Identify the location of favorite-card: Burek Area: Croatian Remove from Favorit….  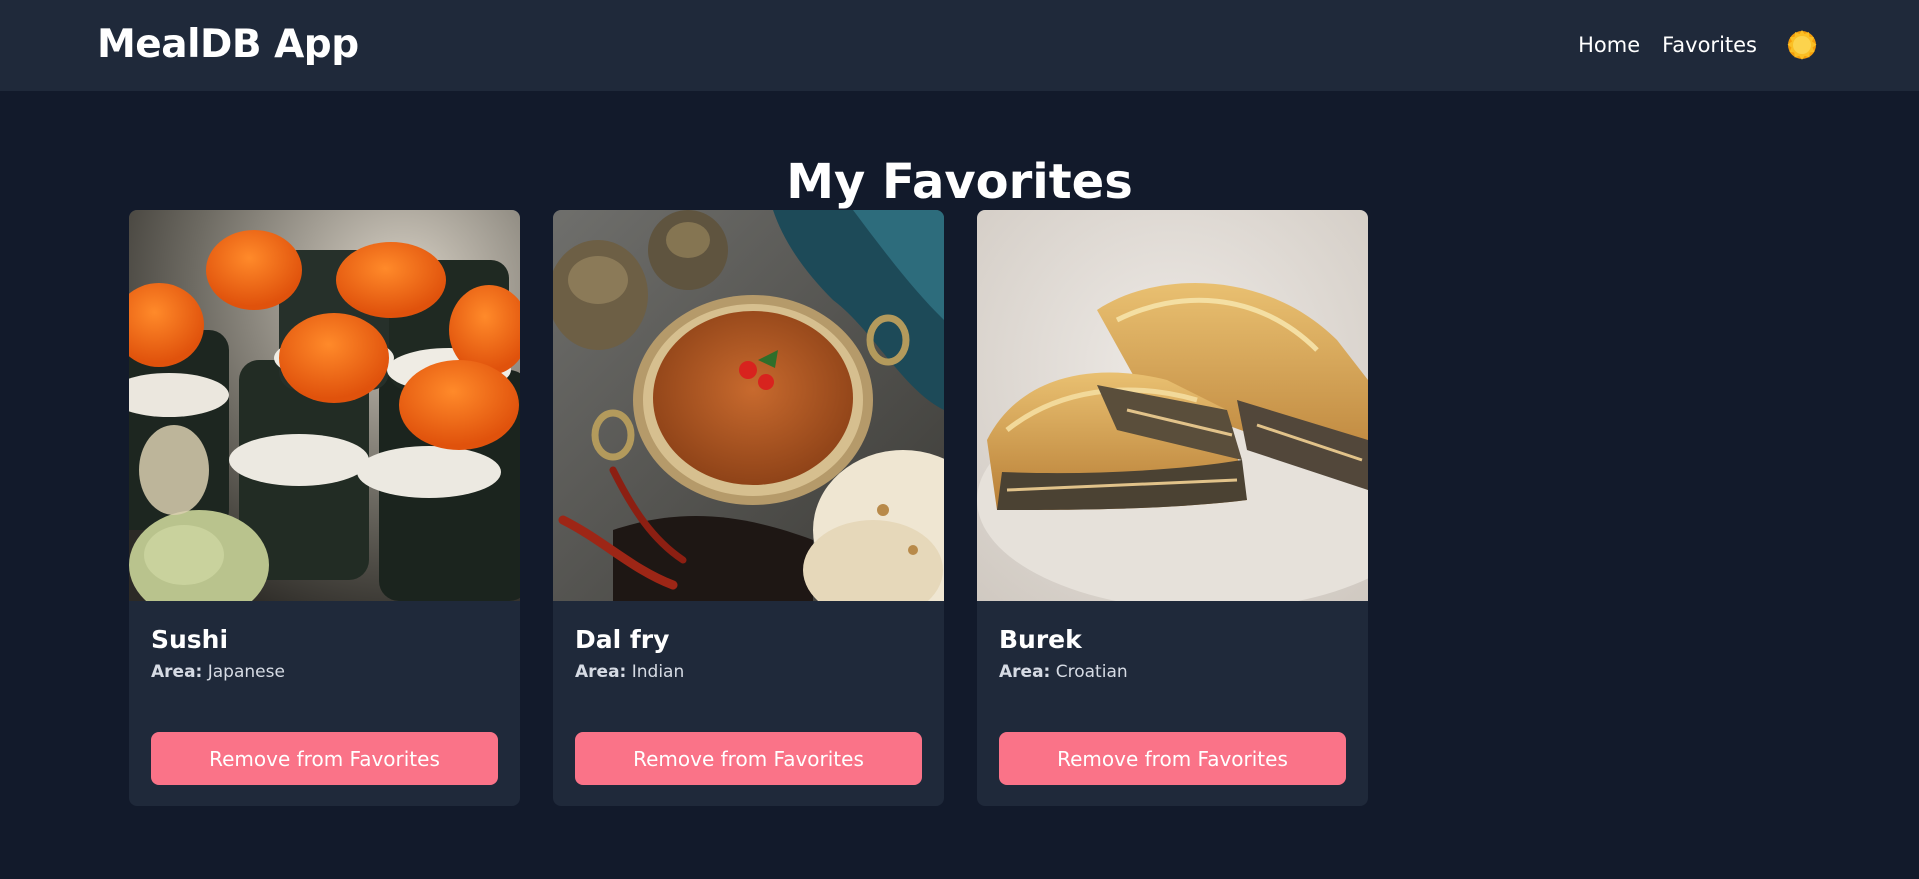
(1172, 508).